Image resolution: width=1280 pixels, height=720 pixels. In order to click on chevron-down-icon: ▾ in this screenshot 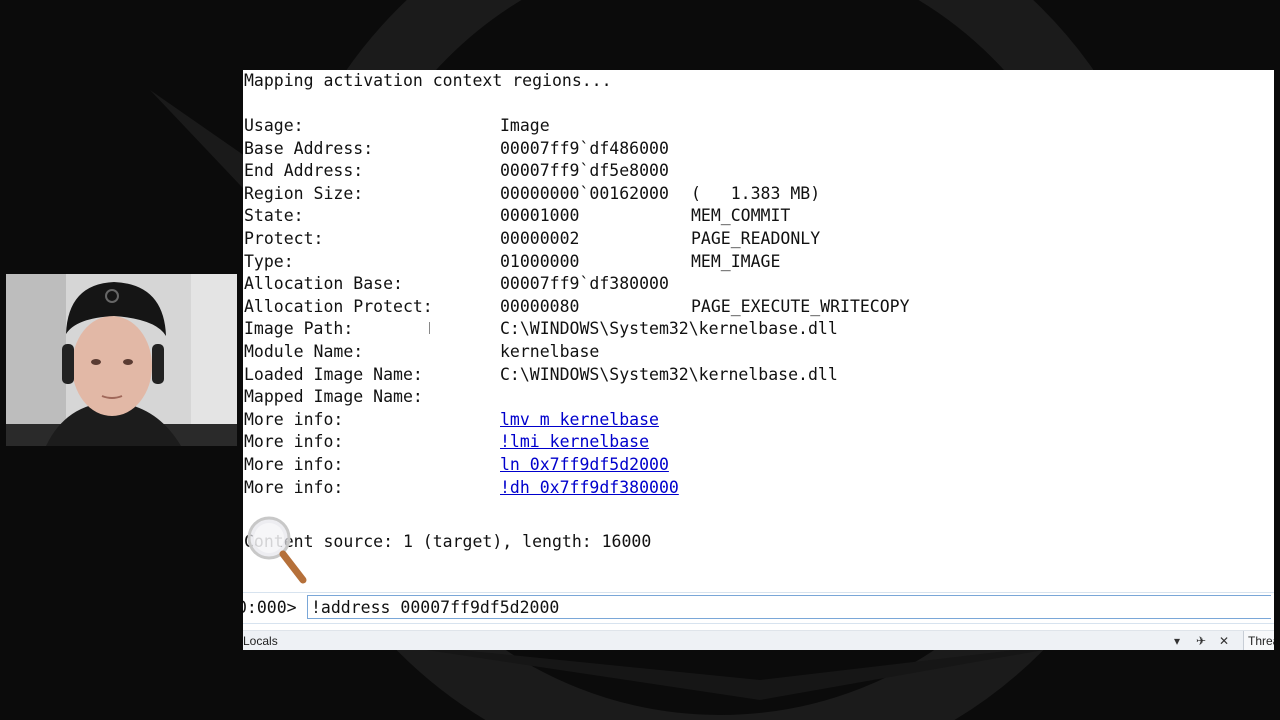, I will do `click(1177, 641)`.